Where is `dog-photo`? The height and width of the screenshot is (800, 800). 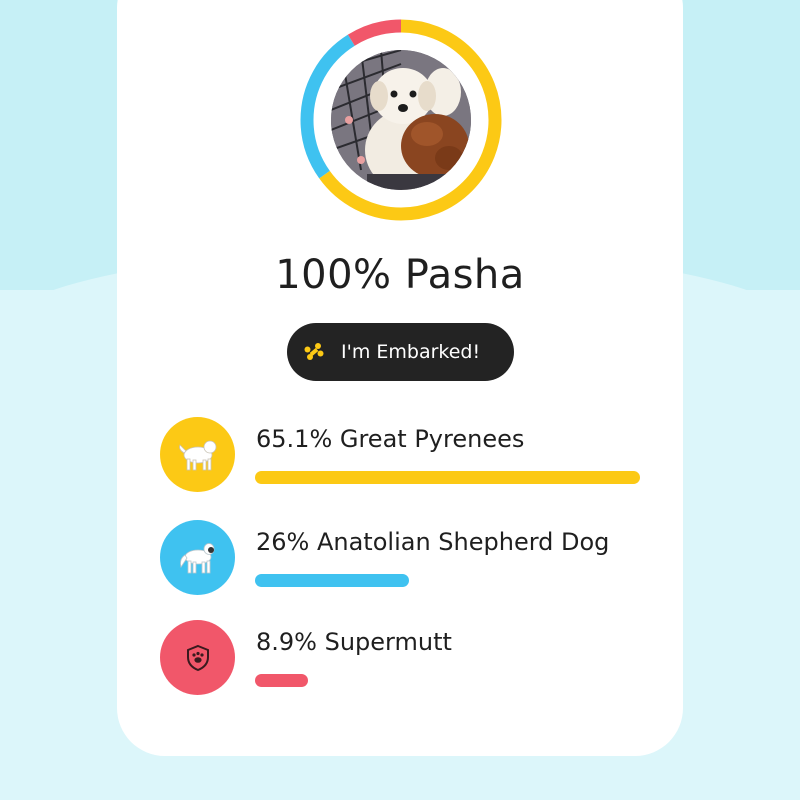
dog-photo is located at coordinates (401, 120).